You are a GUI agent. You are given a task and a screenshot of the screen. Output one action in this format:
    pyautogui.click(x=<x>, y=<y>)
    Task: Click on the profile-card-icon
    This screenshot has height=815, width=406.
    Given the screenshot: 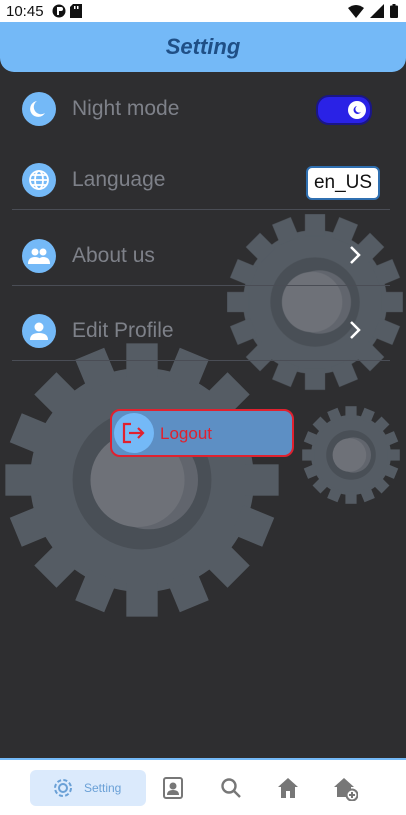 What is the action you would take?
    pyautogui.click(x=173, y=788)
    